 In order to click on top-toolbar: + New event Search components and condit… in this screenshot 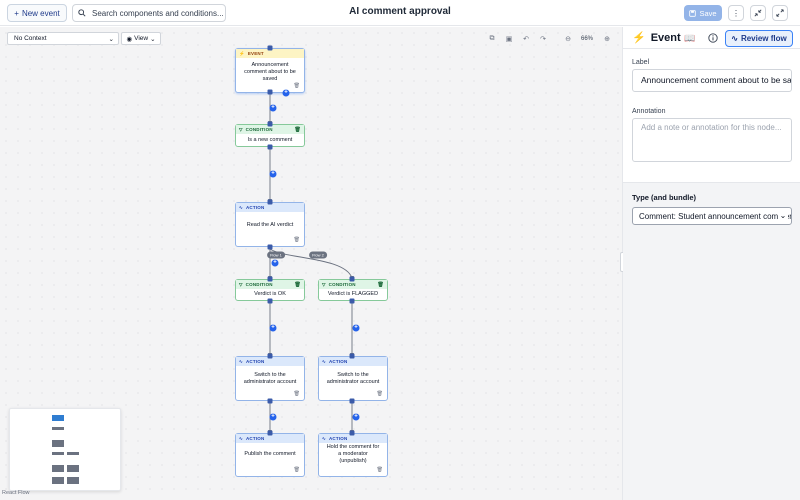, I will do `click(400, 13)`.